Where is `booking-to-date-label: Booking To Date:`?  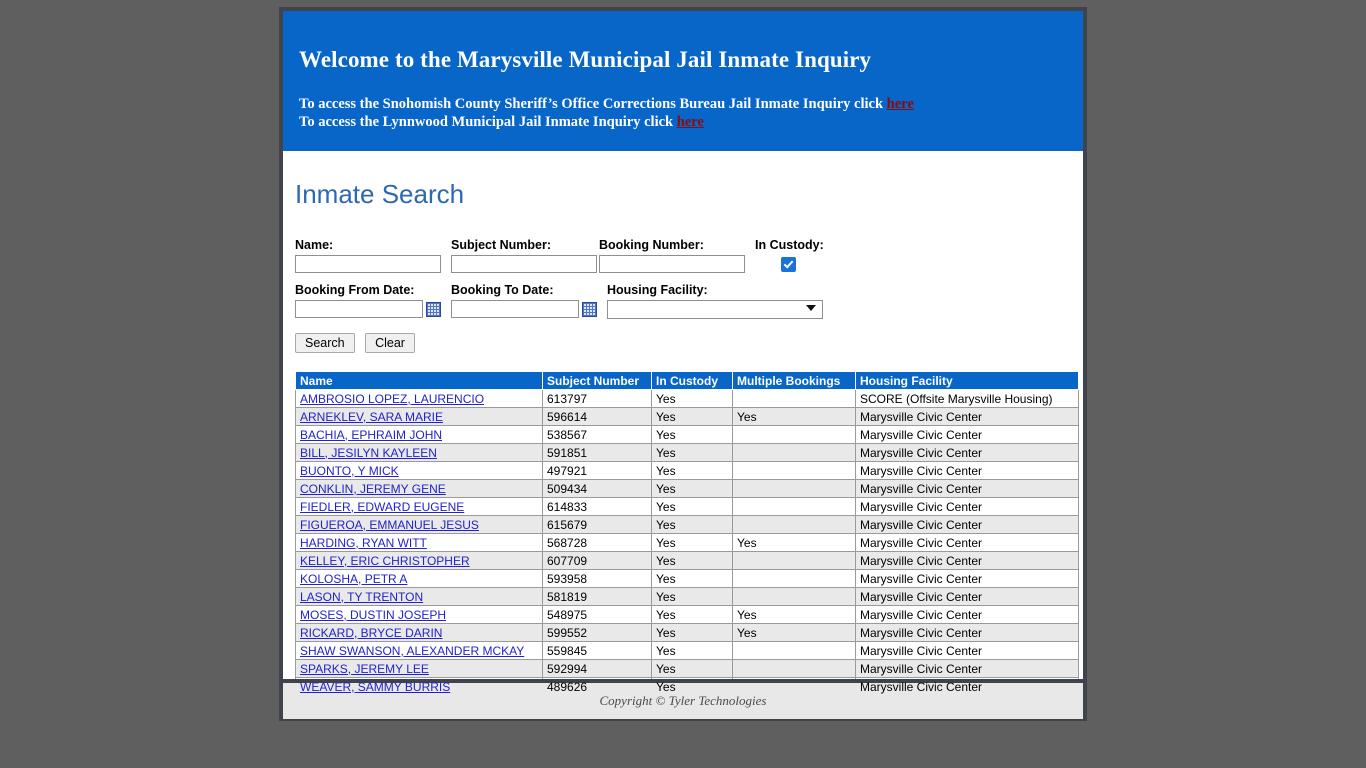
booking-to-date-label: Booking To Date: is located at coordinates (502, 290).